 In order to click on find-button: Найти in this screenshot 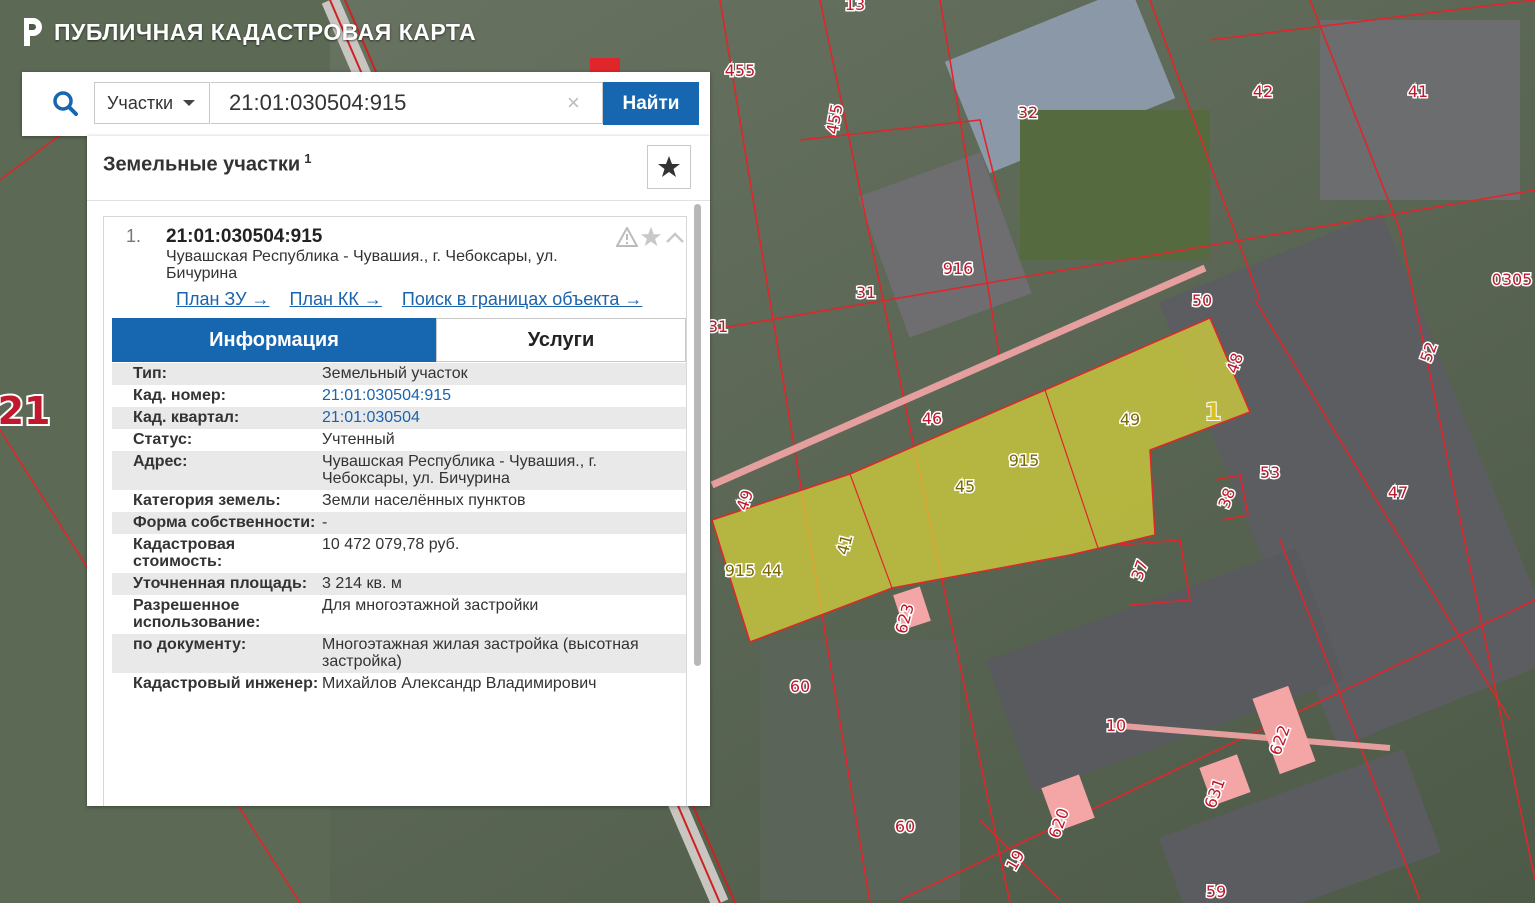, I will do `click(651, 103)`.